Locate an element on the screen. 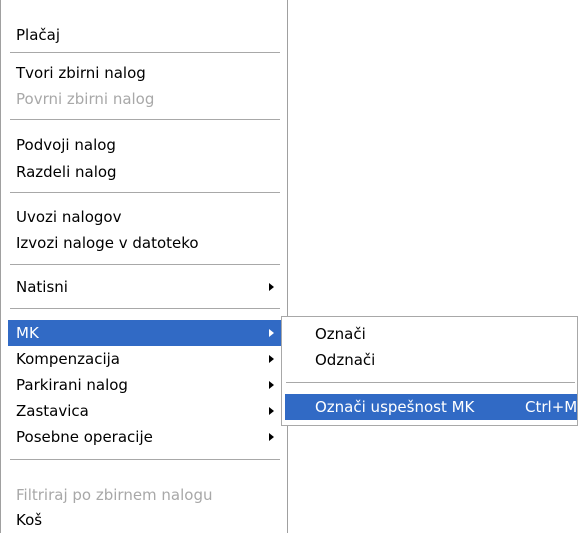 Image resolution: width=578 pixels, height=533 pixels. menu-item-label: MK is located at coordinates (27, 333).